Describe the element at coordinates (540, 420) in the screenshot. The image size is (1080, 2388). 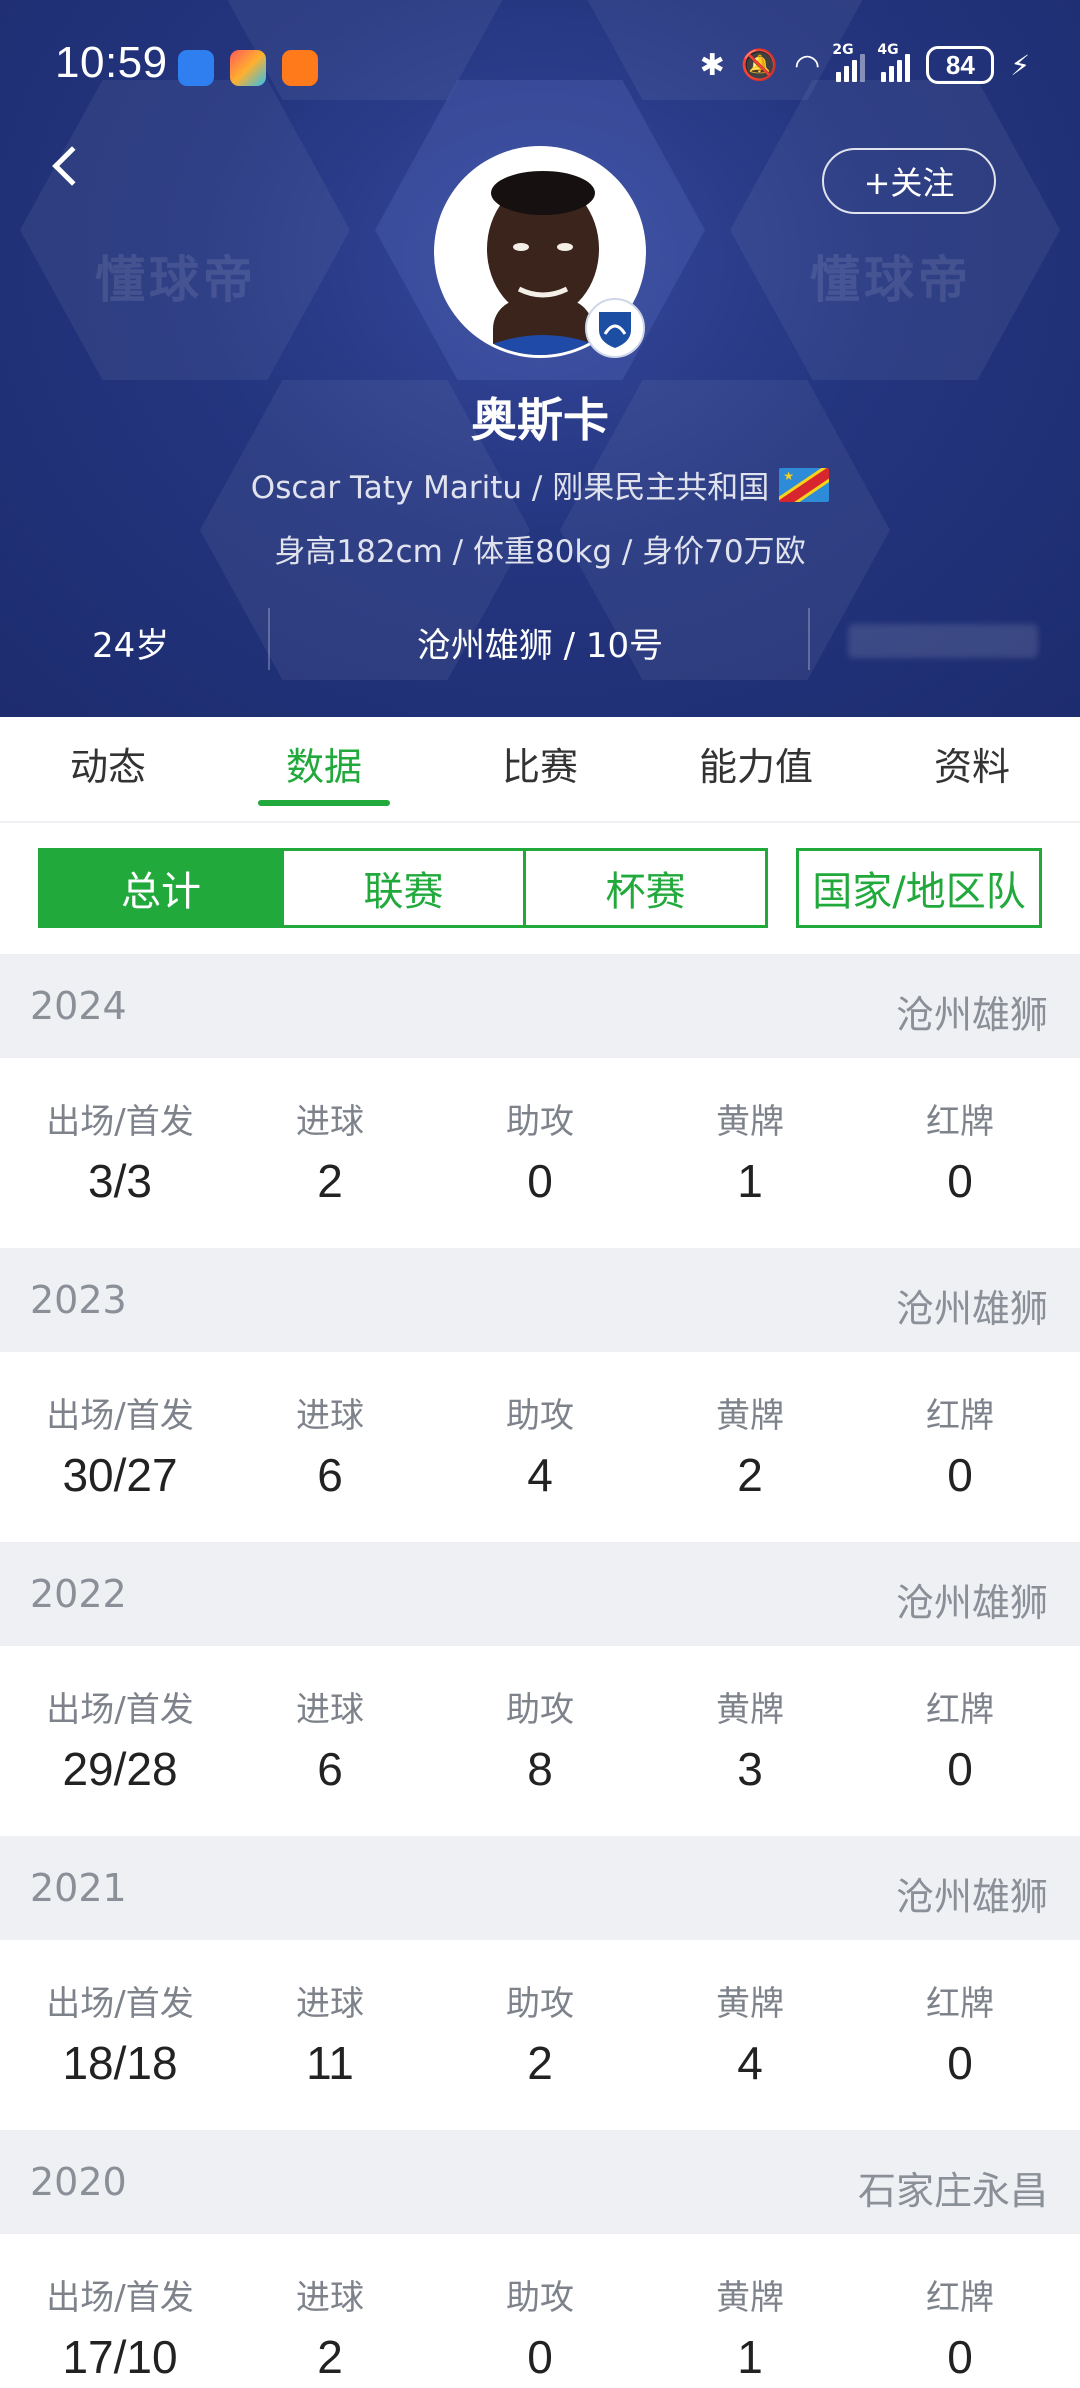
I see `player-name: 奥斯卡` at that location.